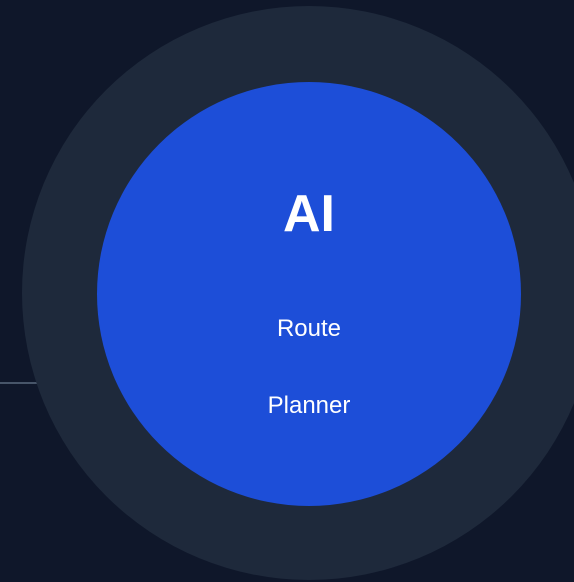 This screenshot has width=574, height=582. What do you see at coordinates (309, 405) in the screenshot?
I see `node-label-line-2: Planner` at bounding box center [309, 405].